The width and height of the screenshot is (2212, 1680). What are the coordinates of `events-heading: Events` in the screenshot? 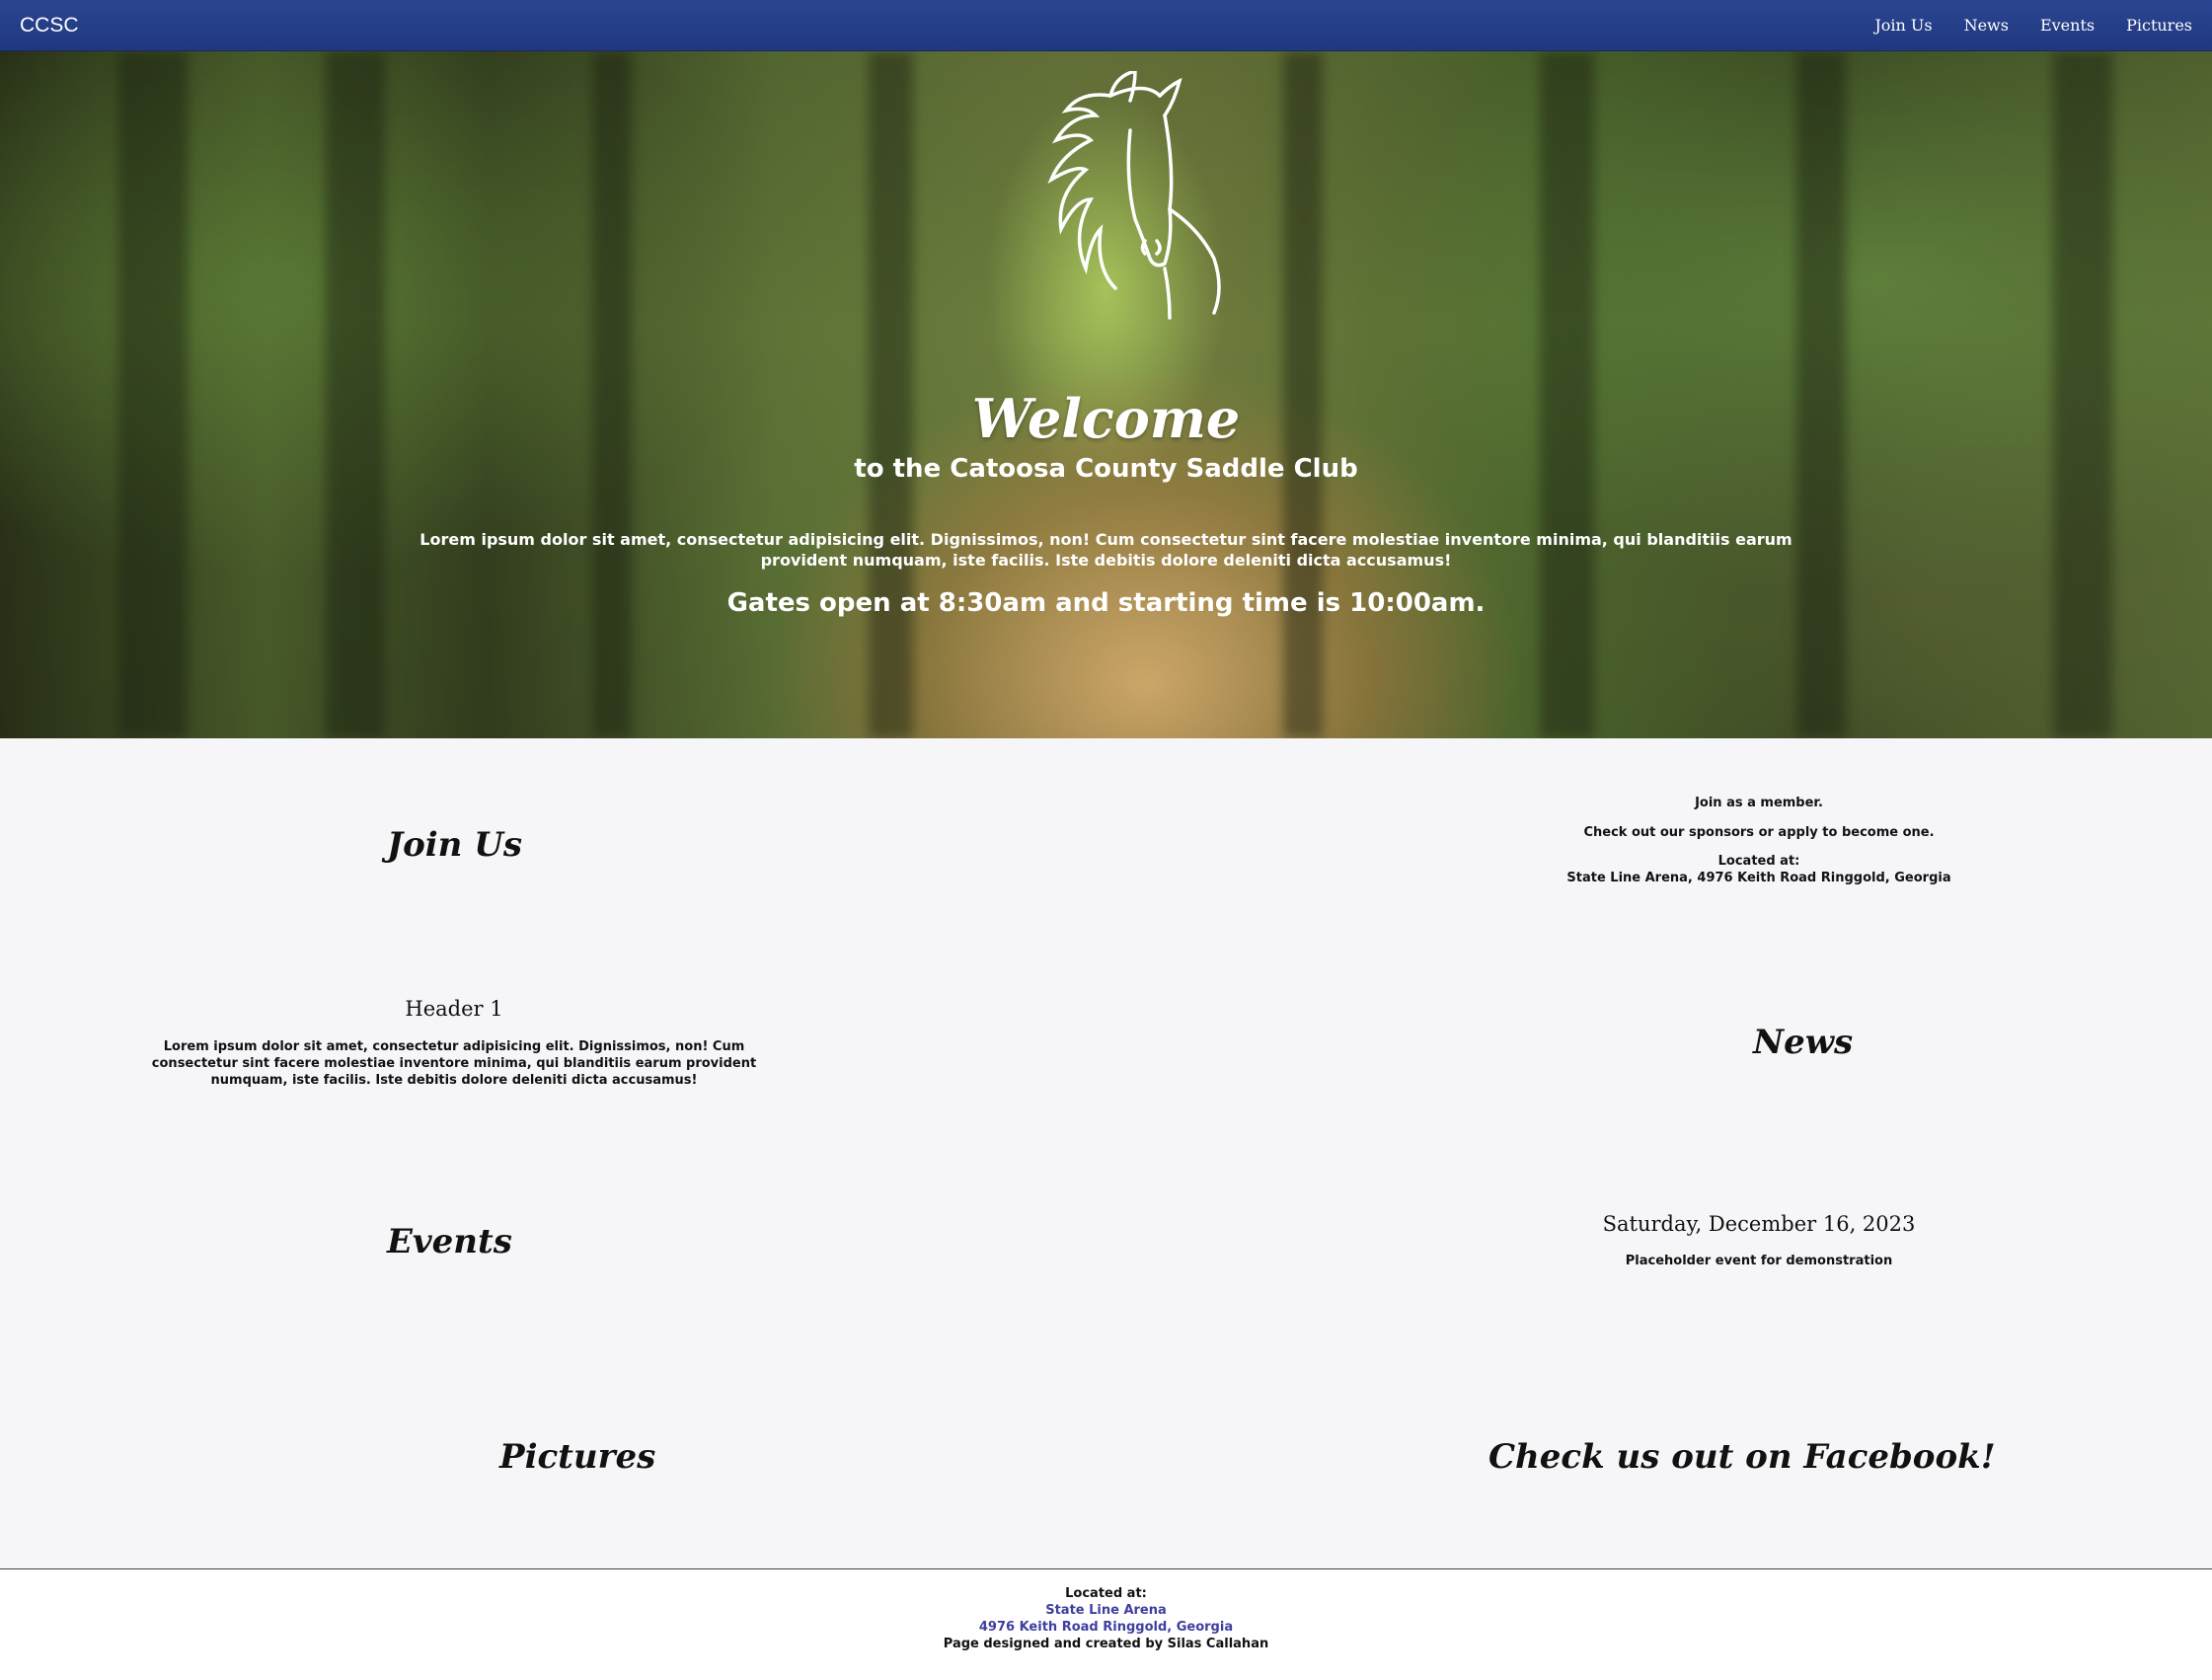 It's located at (449, 1241).